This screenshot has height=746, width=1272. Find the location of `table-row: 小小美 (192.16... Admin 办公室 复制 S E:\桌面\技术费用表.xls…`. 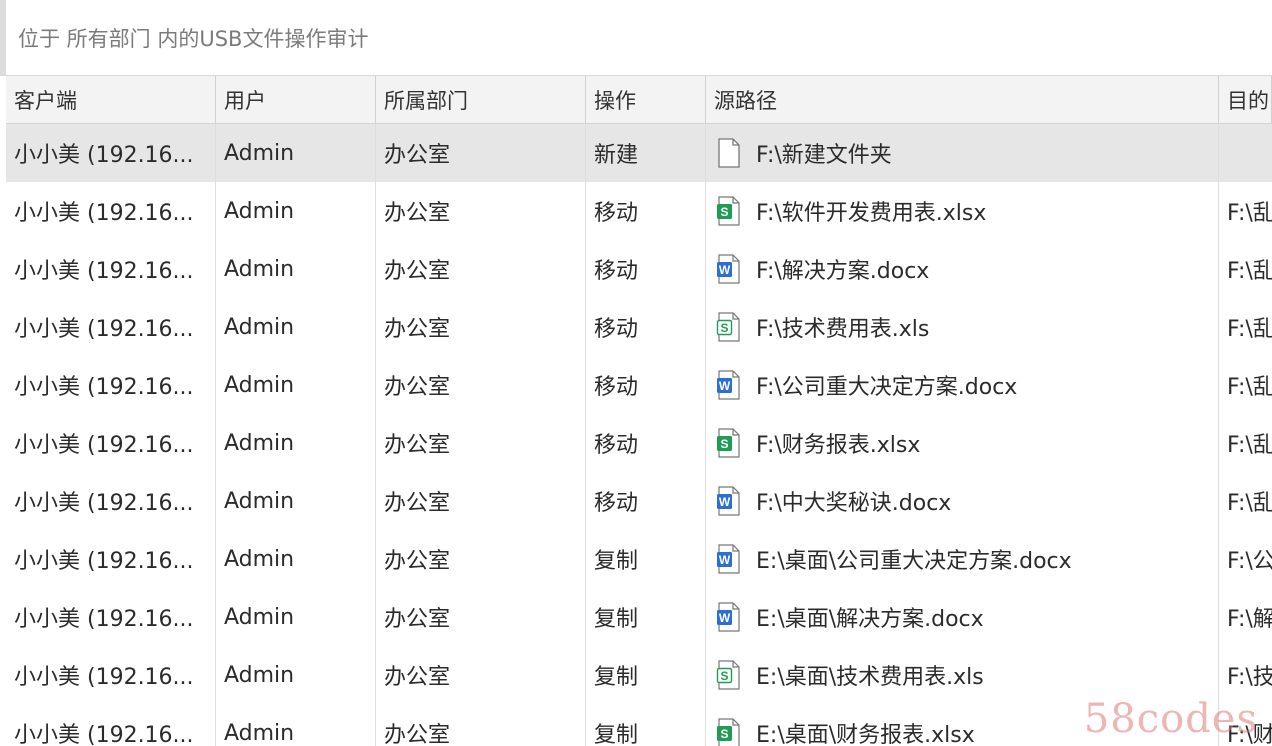

table-row: 小小美 (192.16... Admin 办公室 复制 S E:\桌面\技术费用表.xls… is located at coordinates (639, 675).